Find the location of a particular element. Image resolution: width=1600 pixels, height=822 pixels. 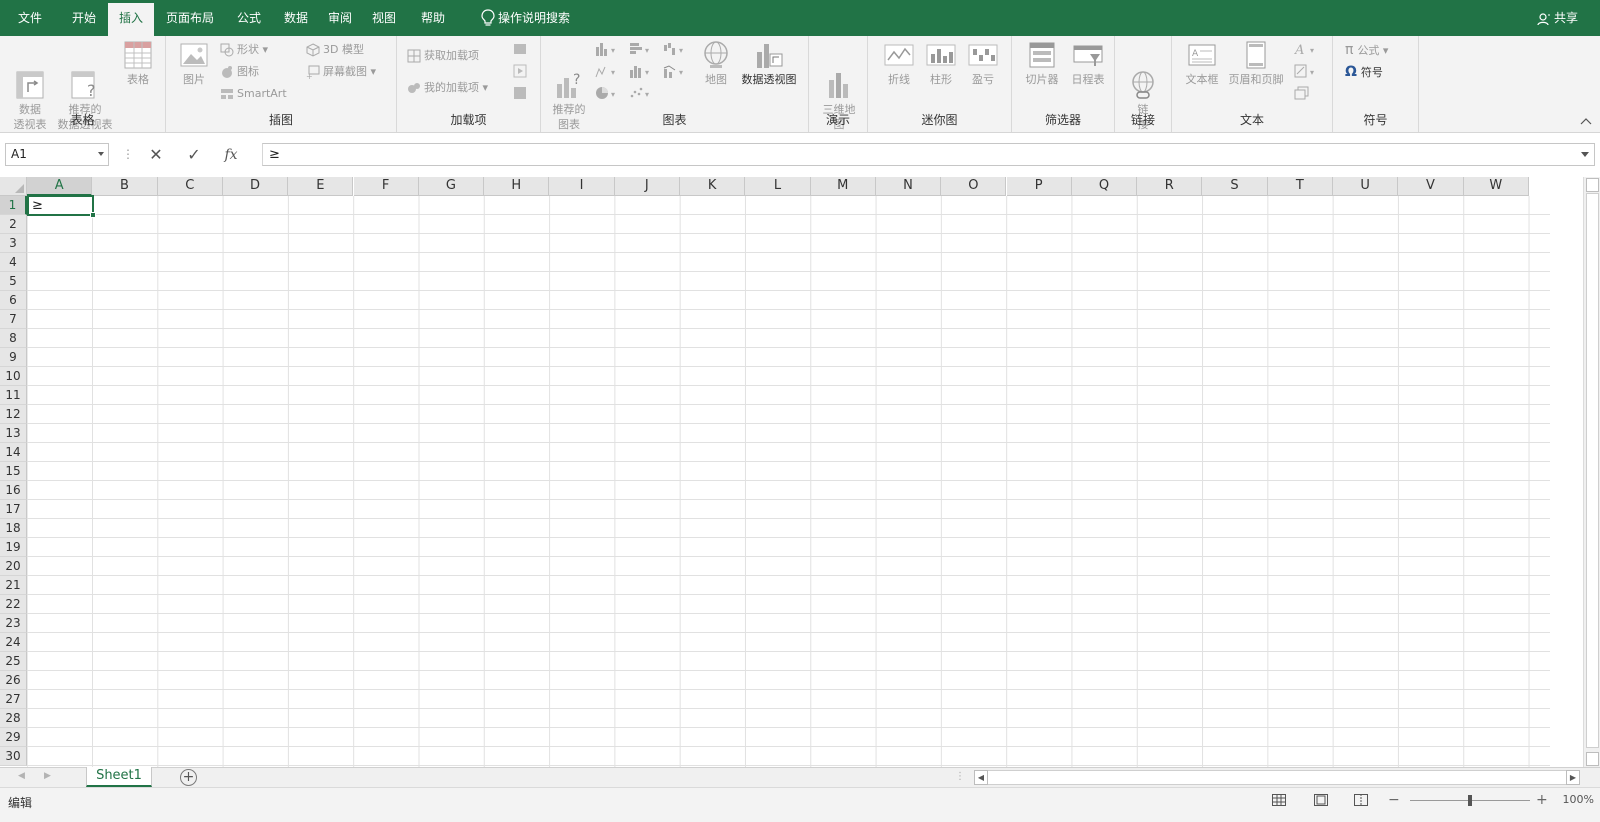

combo-chart-icon: ▾ is located at coordinates (676, 71).